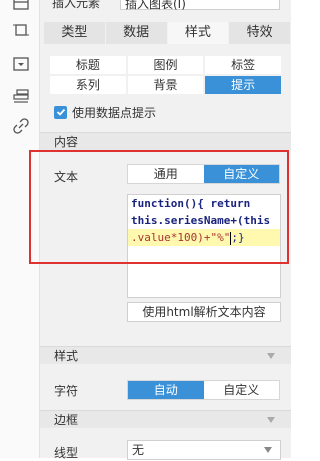 The image size is (320, 461). I want to click on code-line-2-text: this.seriesName+(this, so click(201, 220).